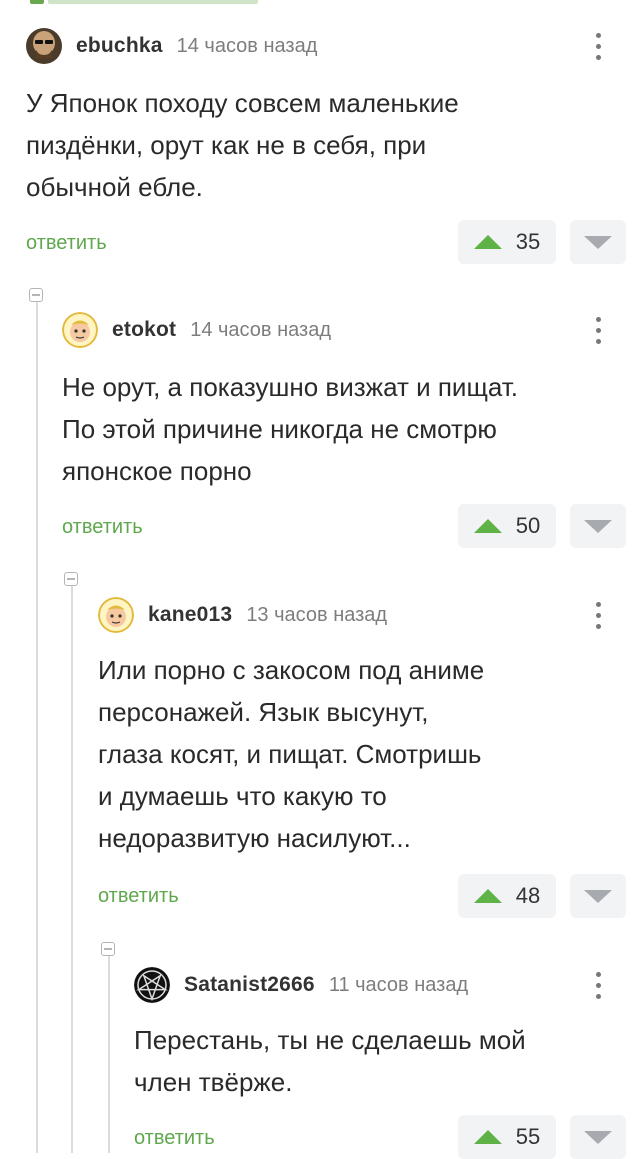 The width and height of the screenshot is (640, 1159). What do you see at coordinates (507, 526) in the screenshot?
I see `upvote-button: 50` at bounding box center [507, 526].